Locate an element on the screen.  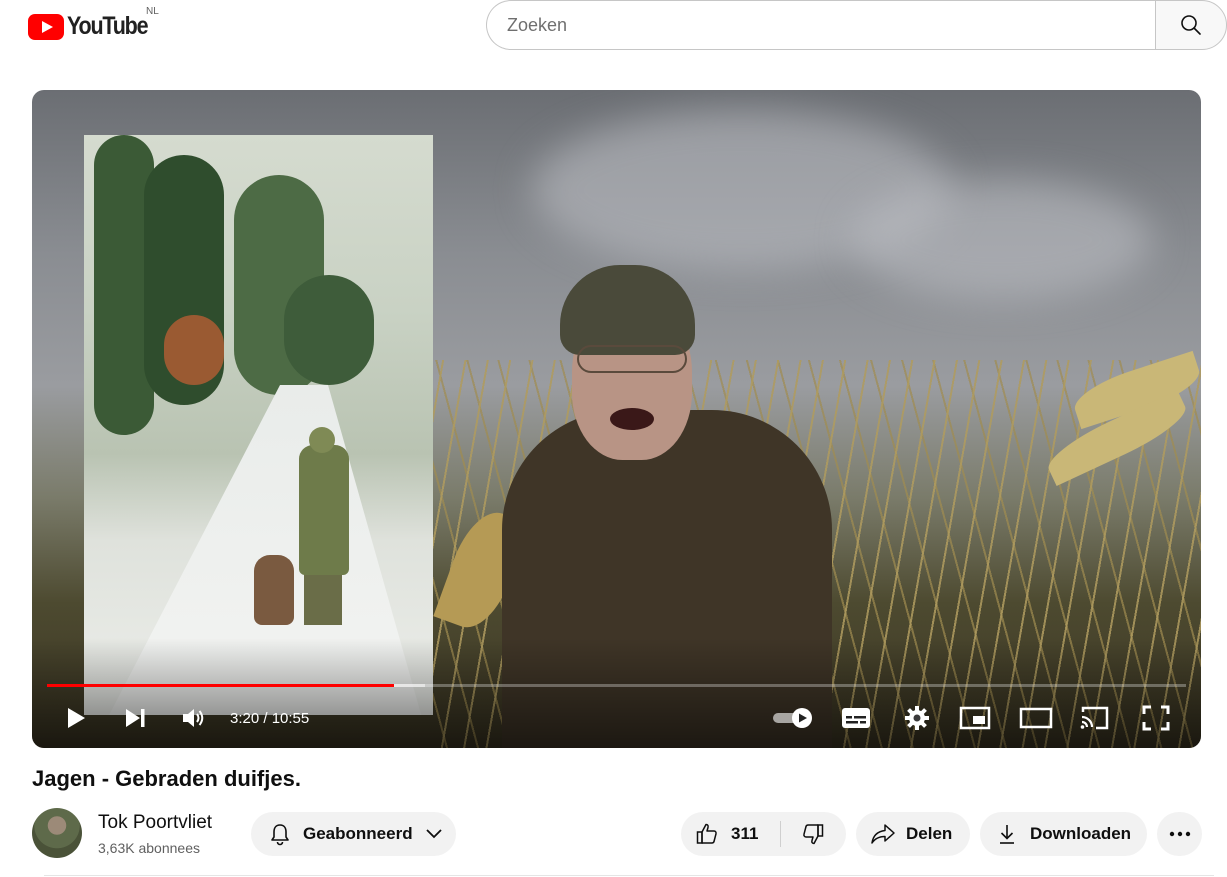
more-icon is located at coordinates (1179, 834).